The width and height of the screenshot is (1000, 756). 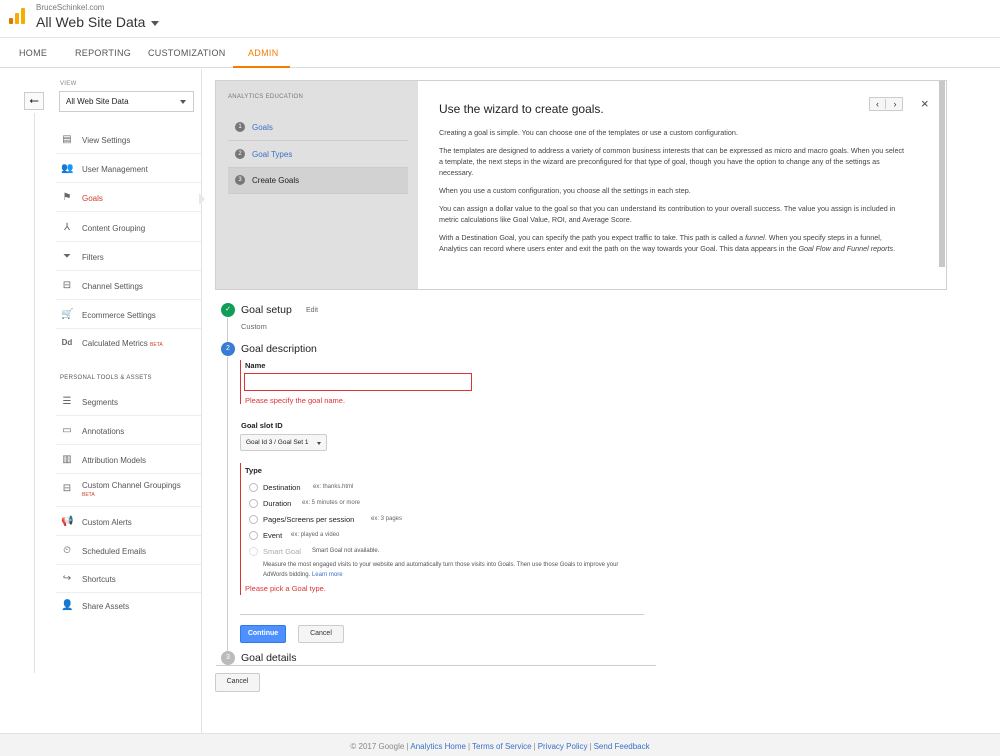 What do you see at coordinates (98, 22) in the screenshot?
I see `property-selector: All Web Site Data` at bounding box center [98, 22].